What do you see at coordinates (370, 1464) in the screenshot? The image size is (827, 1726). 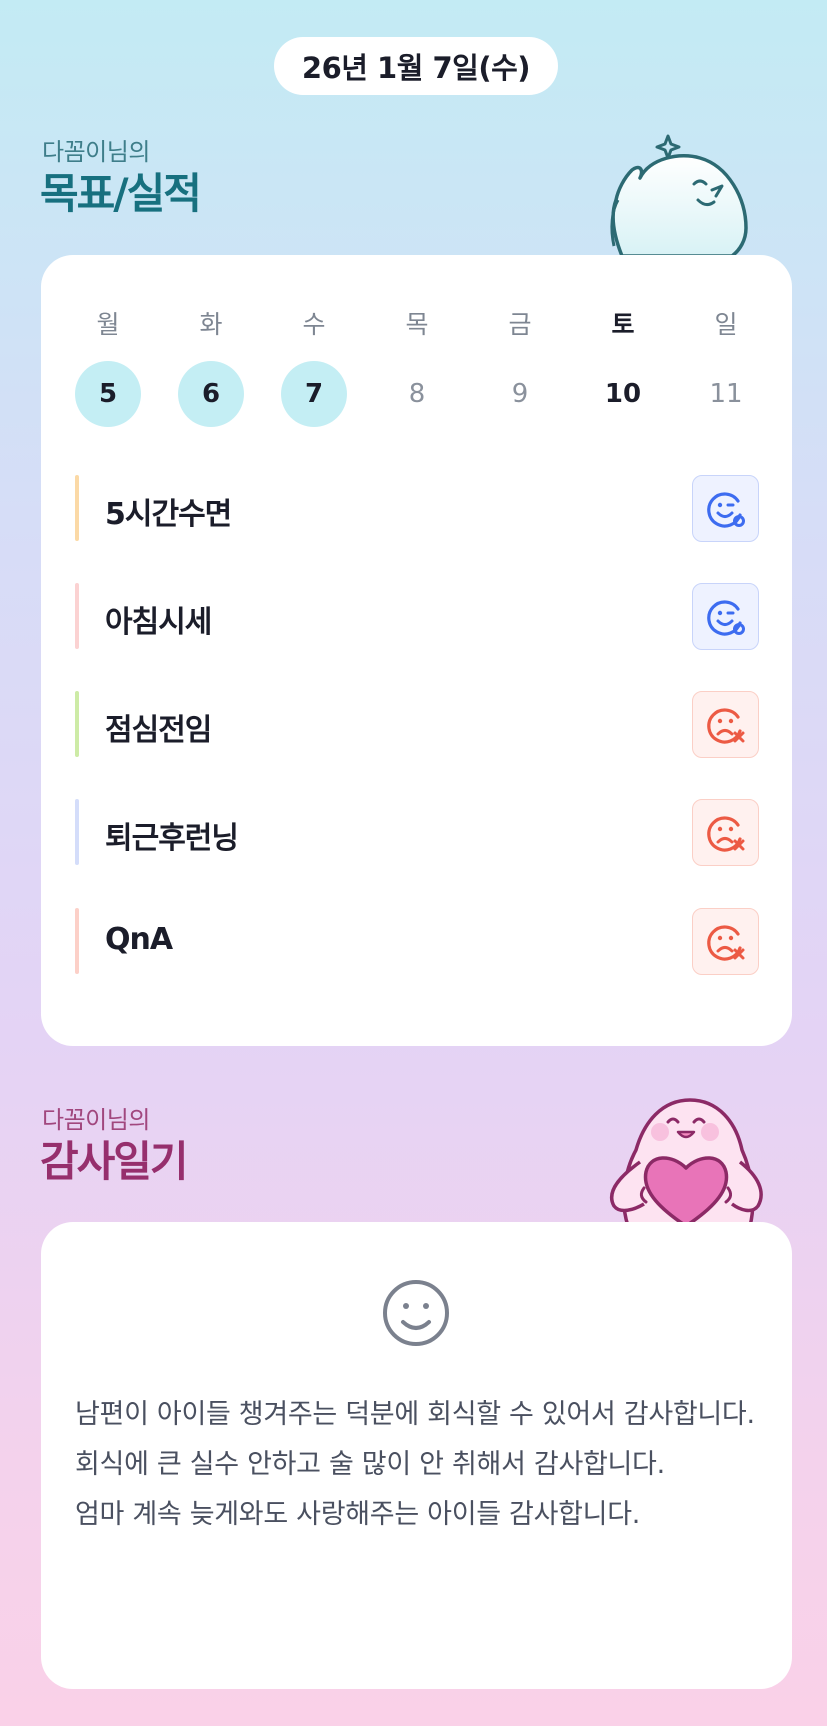 I see `diary-line: 회식에 큰 실수 안하고 술 많이 안 취해서 감사합니다.` at bounding box center [370, 1464].